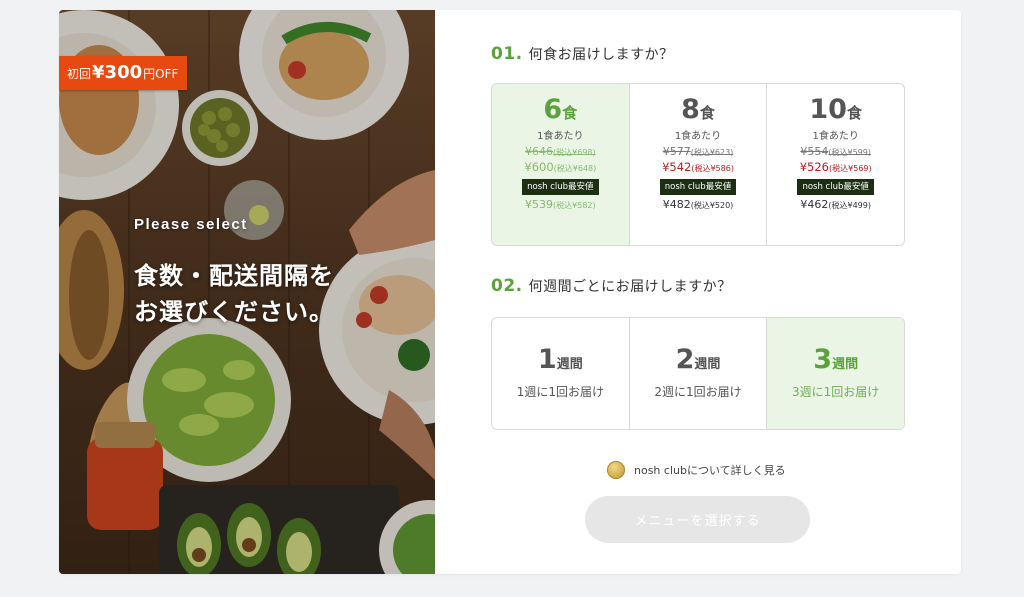 The height and width of the screenshot is (597, 1024). What do you see at coordinates (161, 74) in the screenshot?
I see `badge-suffix: 円OFF` at bounding box center [161, 74].